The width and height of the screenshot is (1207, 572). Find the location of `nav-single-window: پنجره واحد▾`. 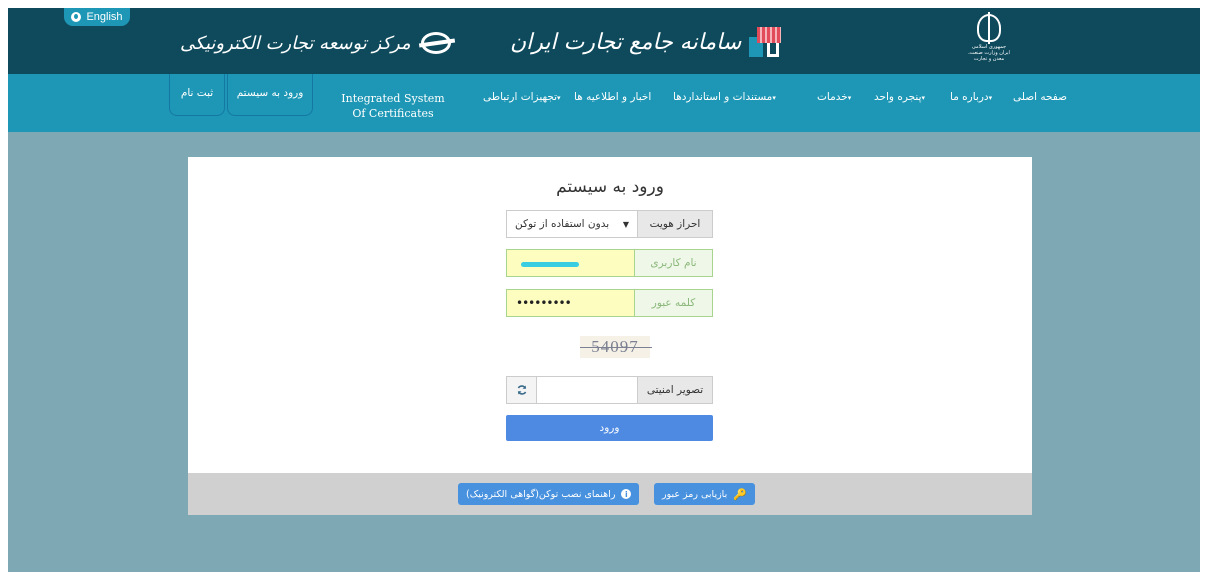

nav-single-window: پنجره واحد▾ is located at coordinates (899, 97).